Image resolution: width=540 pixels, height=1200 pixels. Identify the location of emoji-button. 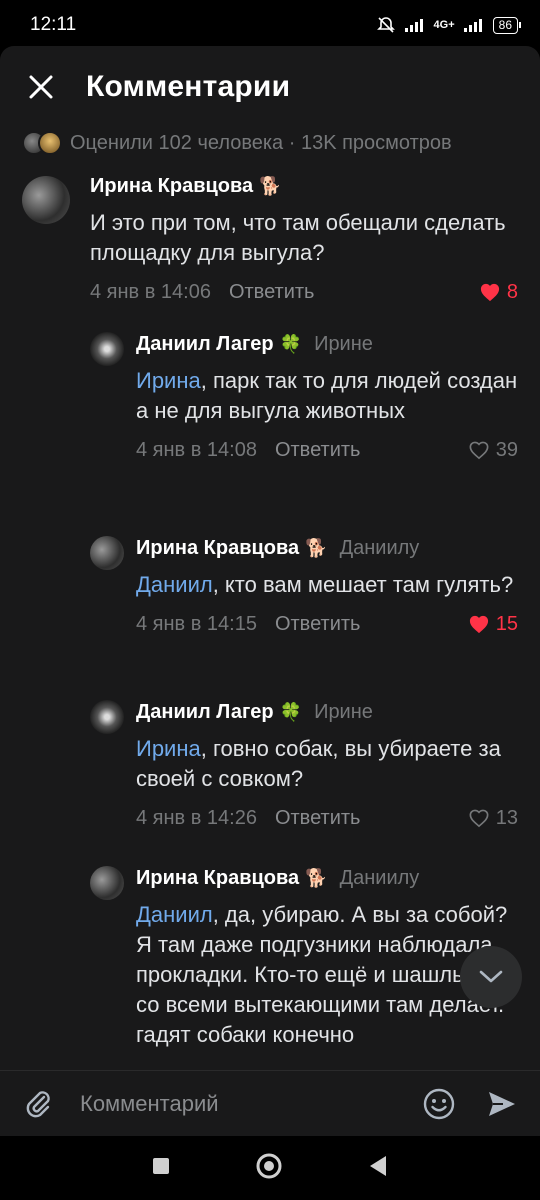
(439, 1104).